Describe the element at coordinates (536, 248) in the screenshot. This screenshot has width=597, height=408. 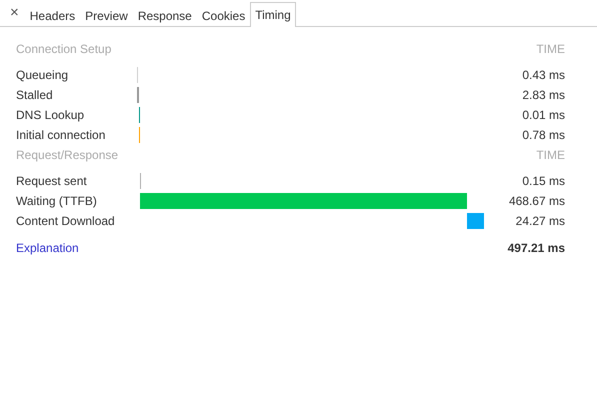
I see `total-time: 497.21 ms` at that location.